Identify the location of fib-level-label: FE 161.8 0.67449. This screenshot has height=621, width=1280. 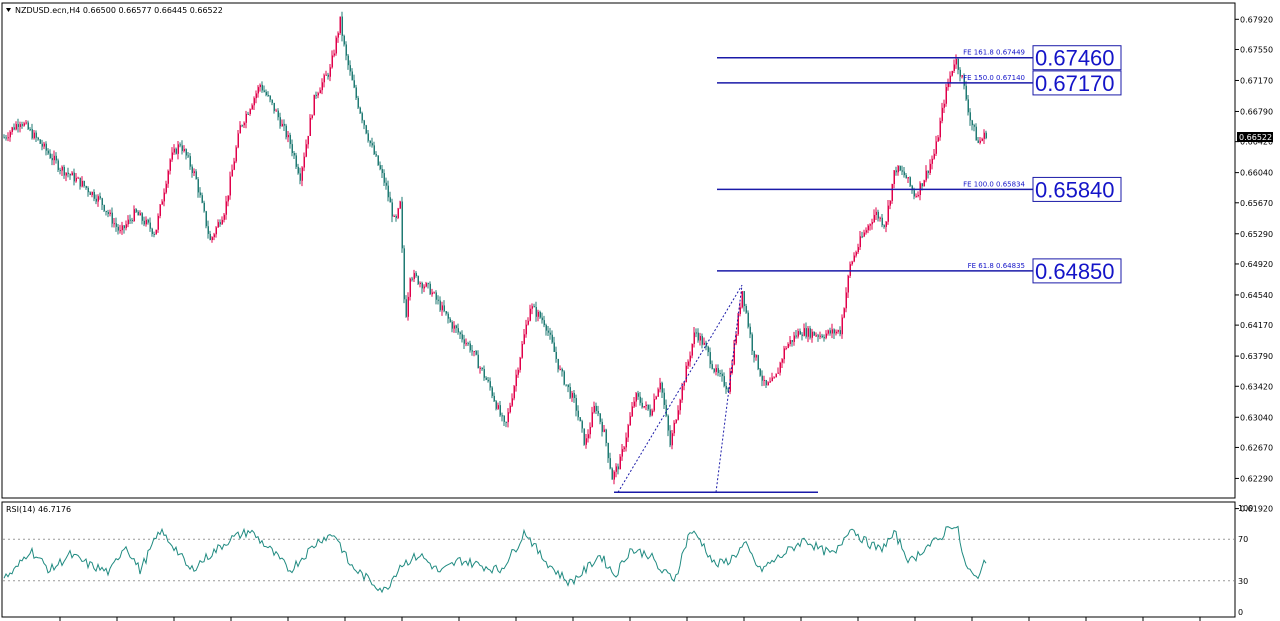
(994, 53).